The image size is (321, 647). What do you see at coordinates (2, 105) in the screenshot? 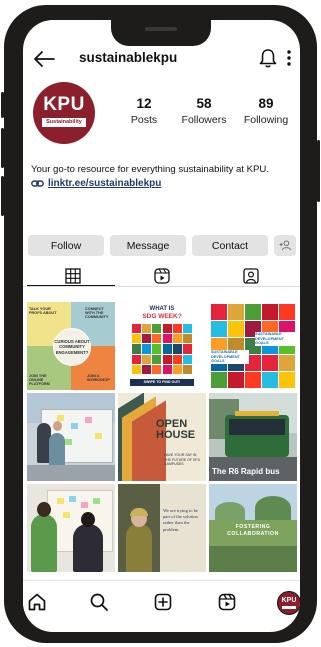
I see `phone-side-button` at bounding box center [2, 105].